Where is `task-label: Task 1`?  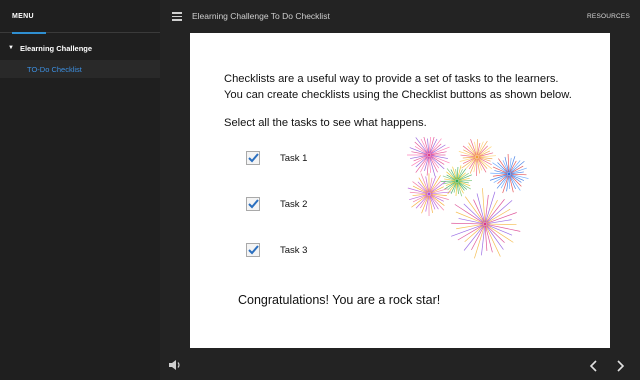
task-label: Task 1 is located at coordinates (294, 158).